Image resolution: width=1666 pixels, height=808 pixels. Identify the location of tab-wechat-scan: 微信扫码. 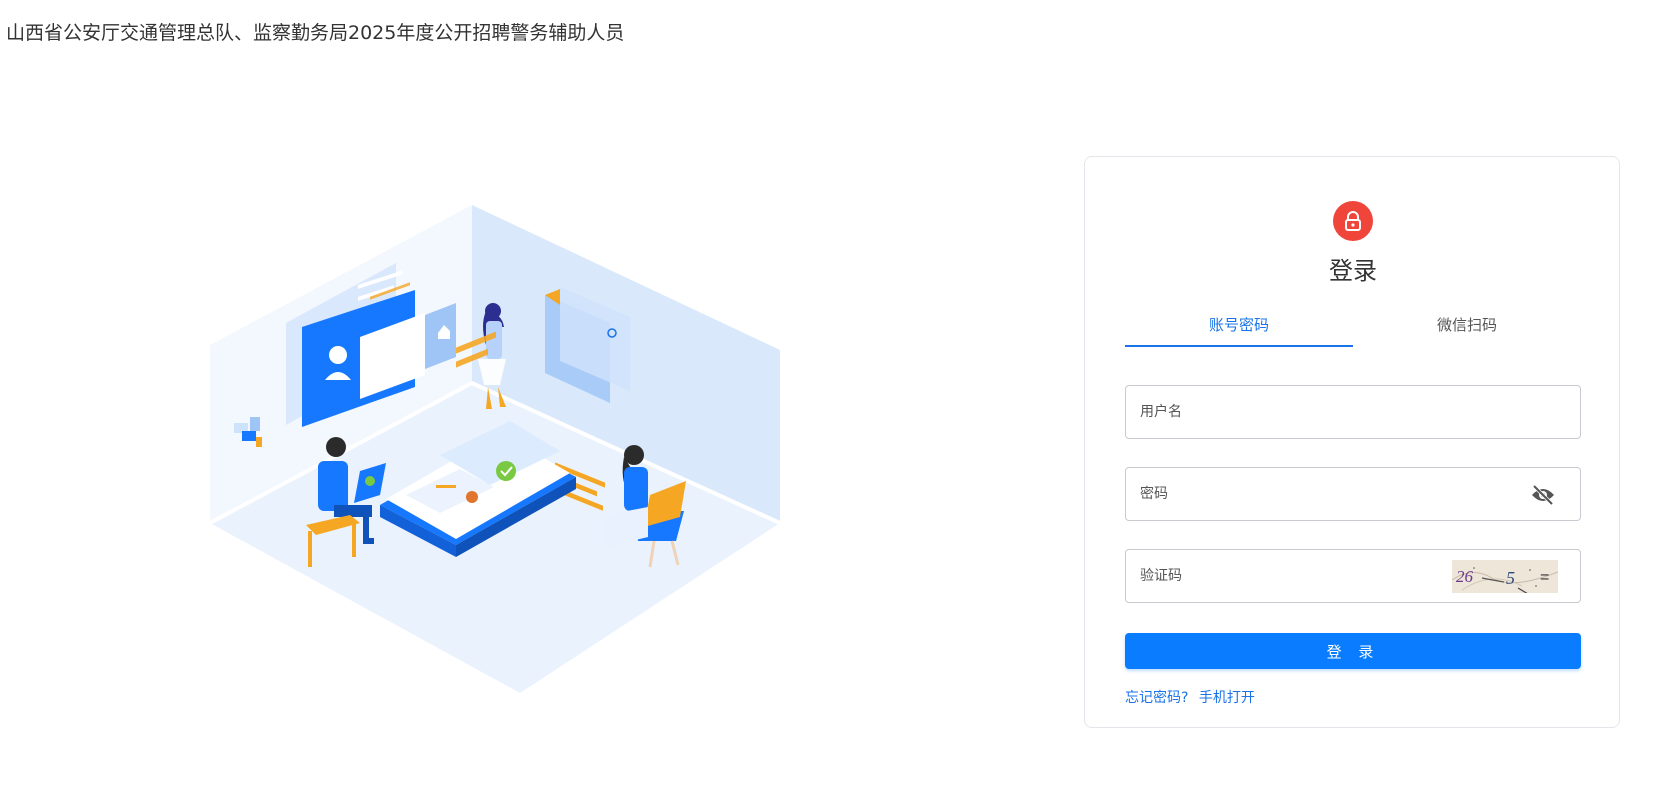
(1467, 327).